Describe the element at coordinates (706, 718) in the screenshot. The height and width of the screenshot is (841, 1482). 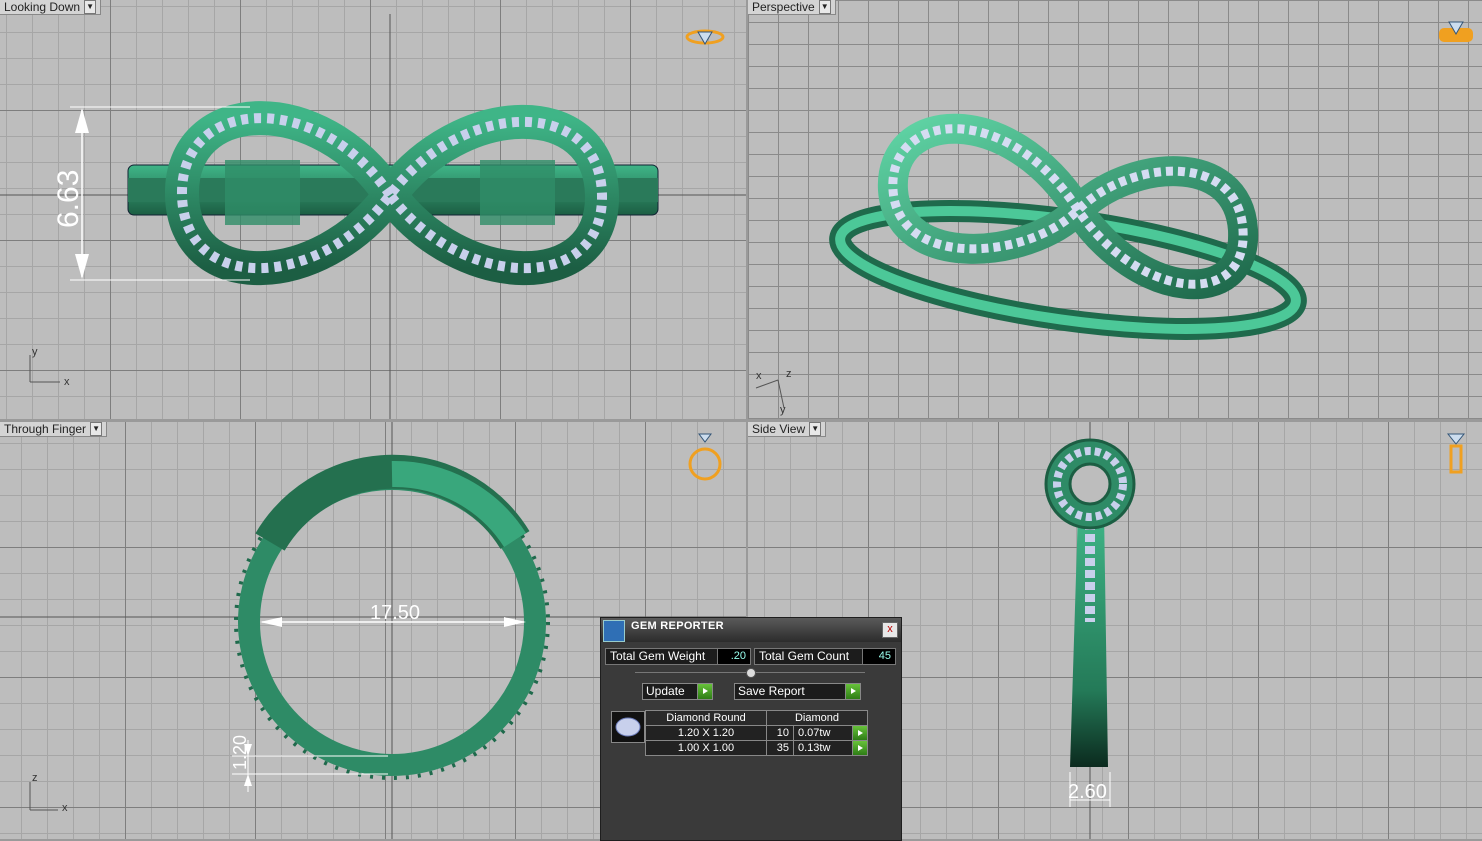
I see `column-header-shape: Diamond Round` at that location.